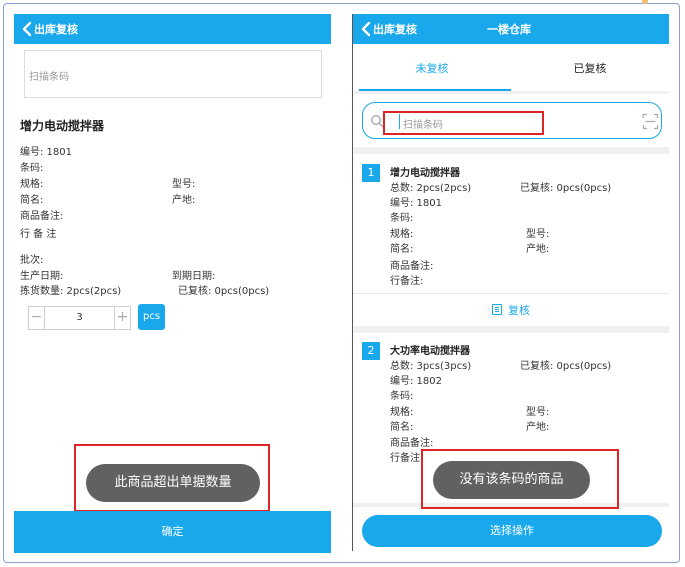  I want to click on product-origin: 产地:, so click(184, 200).